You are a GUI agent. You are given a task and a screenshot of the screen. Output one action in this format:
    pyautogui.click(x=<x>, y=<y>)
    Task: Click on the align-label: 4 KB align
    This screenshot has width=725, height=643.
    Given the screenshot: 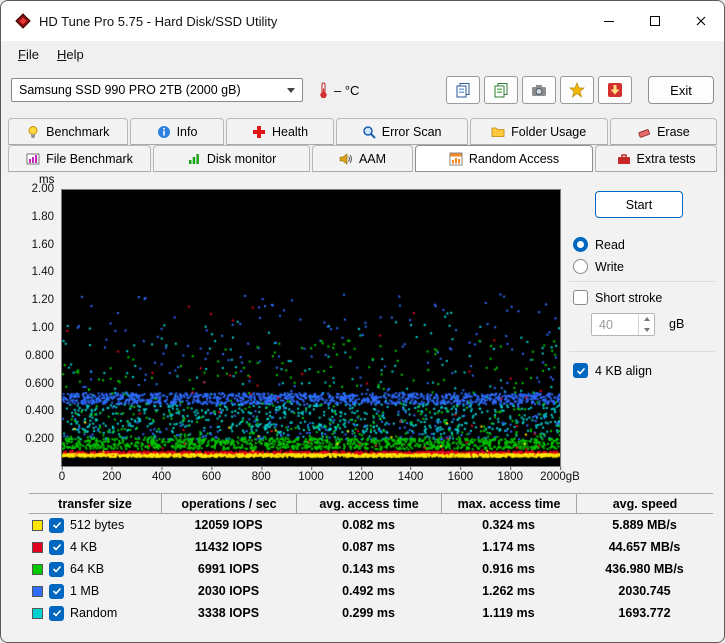 What is the action you would take?
    pyautogui.click(x=623, y=370)
    